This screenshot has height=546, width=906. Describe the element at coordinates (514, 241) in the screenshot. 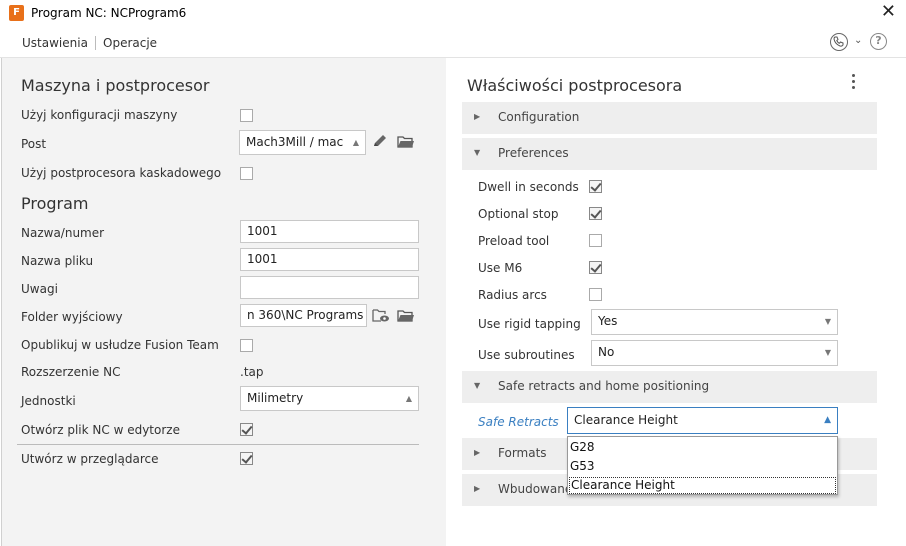

I see `preload-tool-label: Preload tool` at that location.